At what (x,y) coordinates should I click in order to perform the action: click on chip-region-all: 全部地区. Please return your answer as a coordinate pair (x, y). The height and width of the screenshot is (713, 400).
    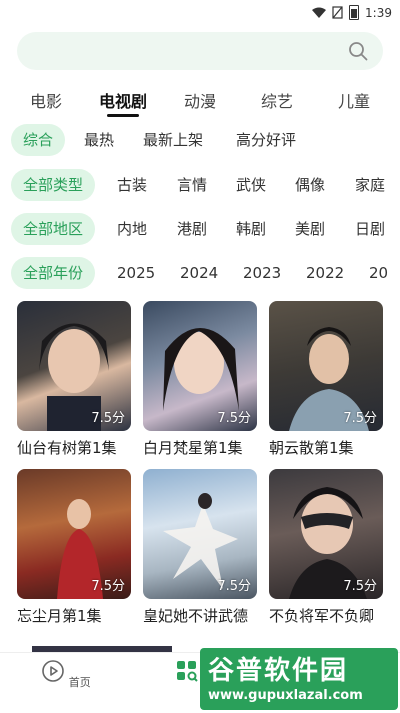
    Looking at the image, I should click on (53, 229).